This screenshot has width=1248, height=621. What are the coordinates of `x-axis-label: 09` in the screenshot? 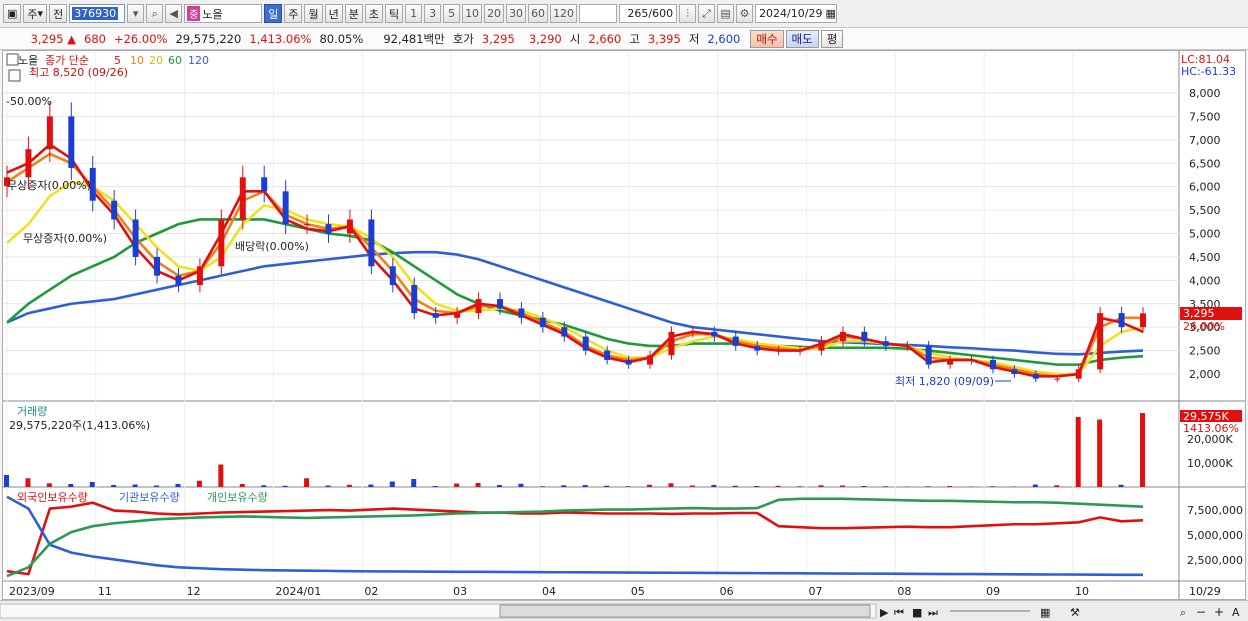 It's located at (993, 591).